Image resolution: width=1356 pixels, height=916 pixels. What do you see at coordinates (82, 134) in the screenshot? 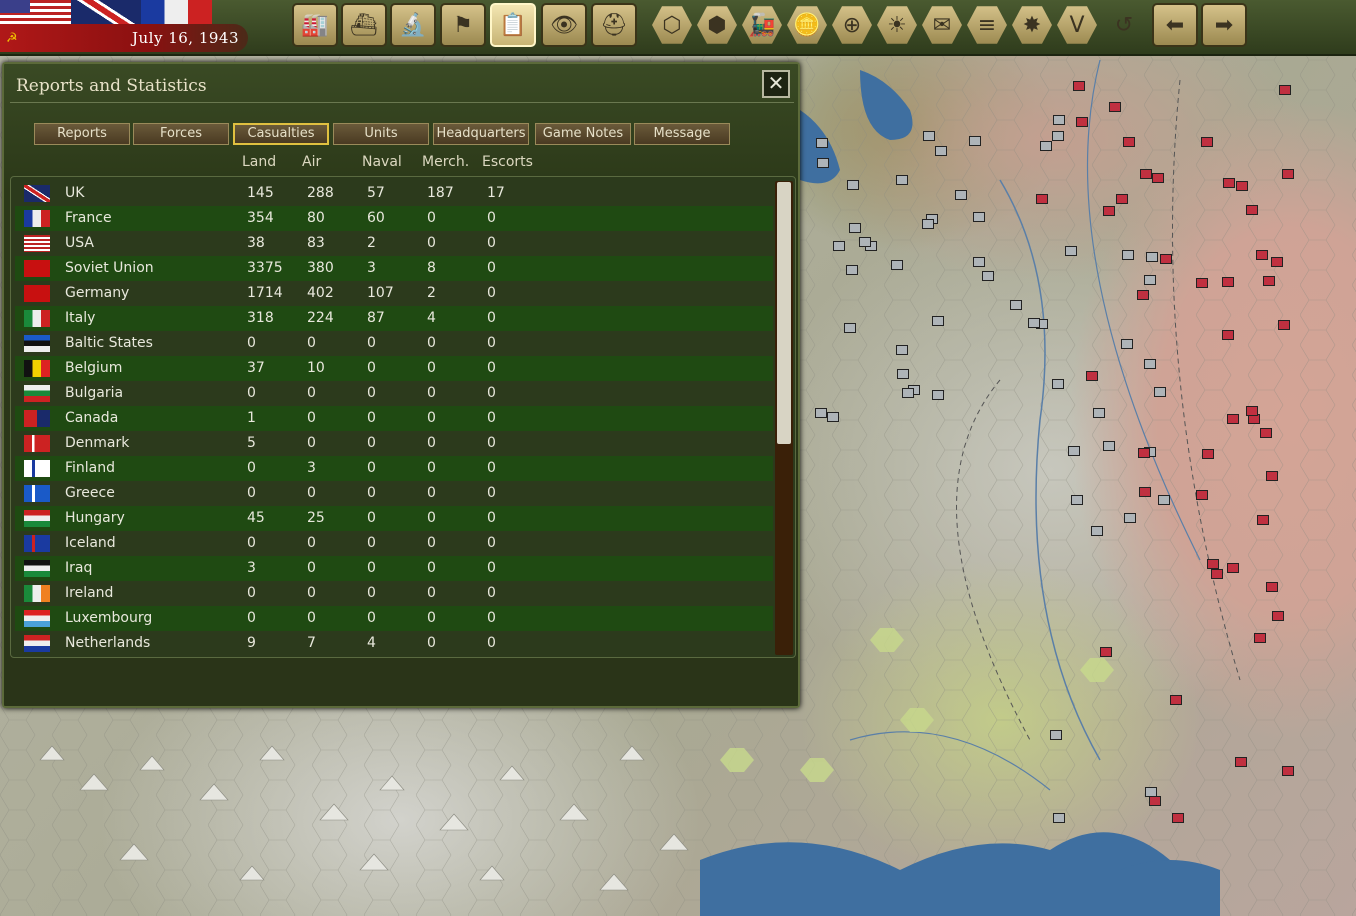
I see `tab-reports: Reports` at bounding box center [82, 134].